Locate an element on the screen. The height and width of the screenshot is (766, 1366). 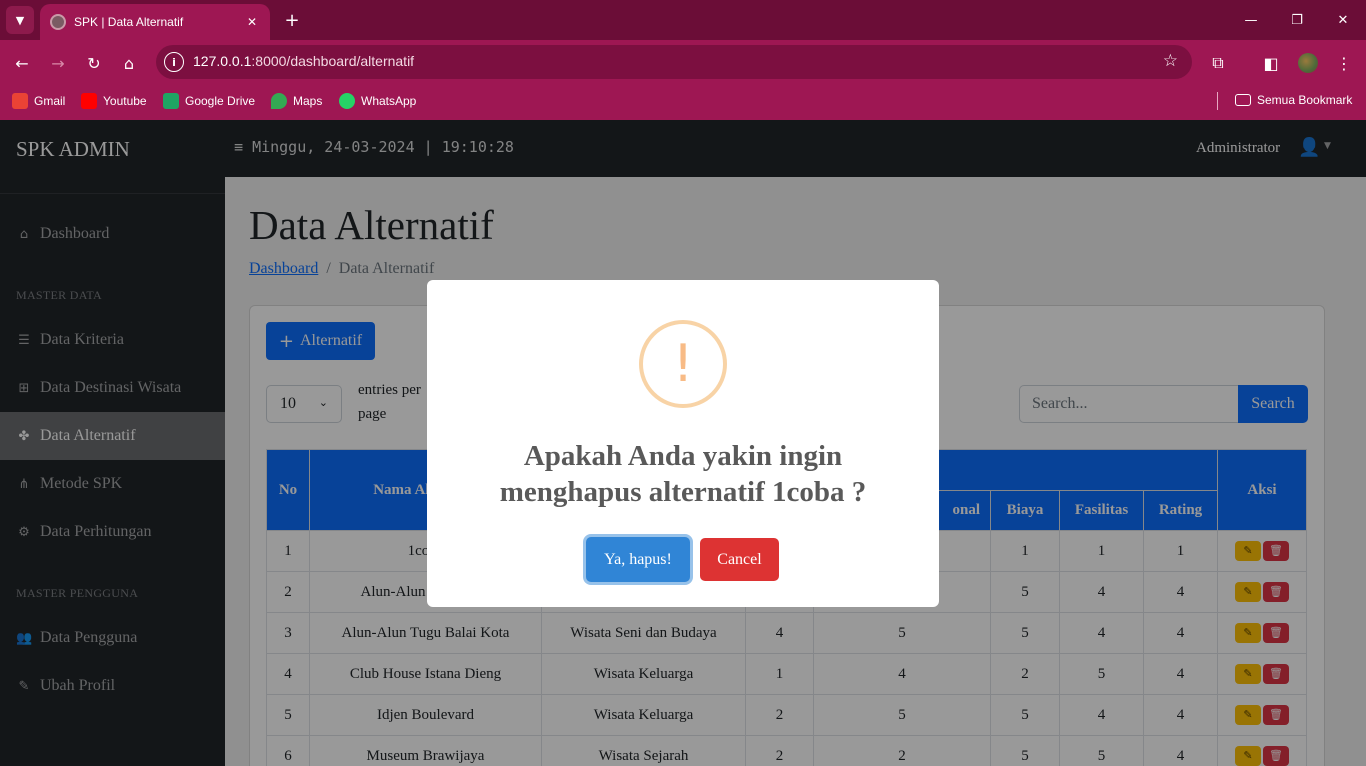
site-info-icon: i is located at coordinates (174, 62).